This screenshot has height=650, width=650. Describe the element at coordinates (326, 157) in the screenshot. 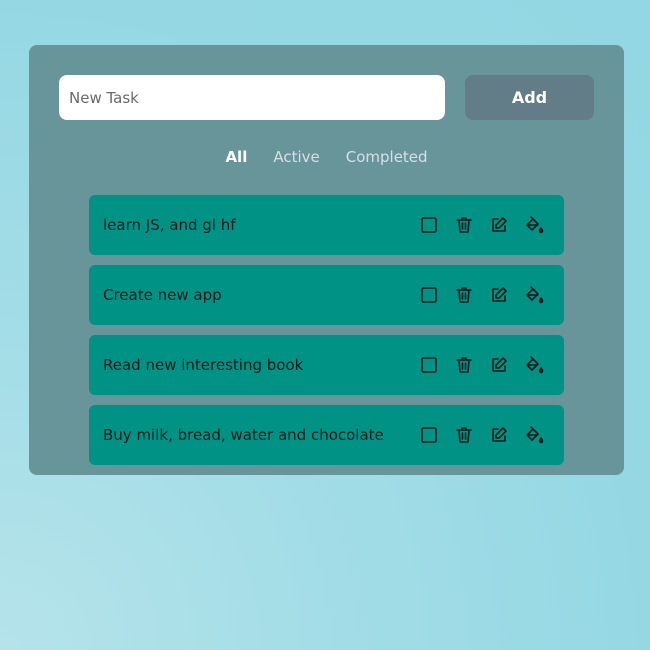

I see `filter-tabs: All Active Completed` at that location.